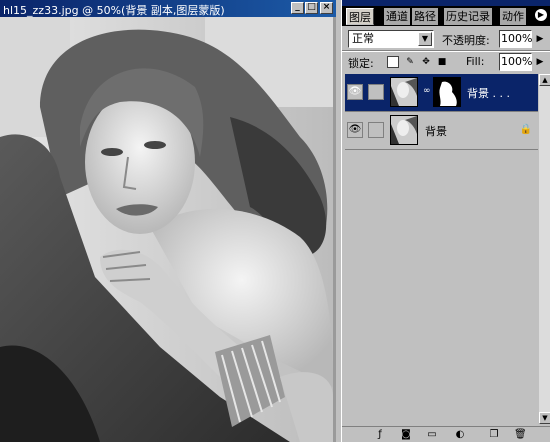  What do you see at coordinates (393, 62) in the screenshot?
I see `lock-transparency-icon` at bounding box center [393, 62].